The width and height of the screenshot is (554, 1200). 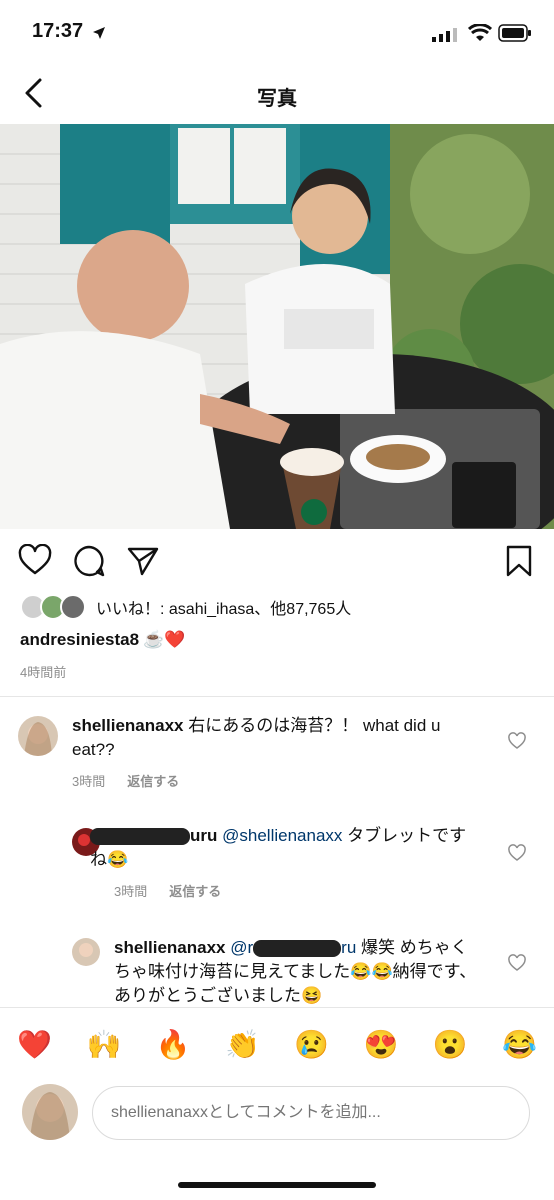 What do you see at coordinates (277, 1043) in the screenshot?
I see `emoji-quick-bar: ❤️ 🙌 🔥 👏 😢 😍 😮 😂` at bounding box center [277, 1043].